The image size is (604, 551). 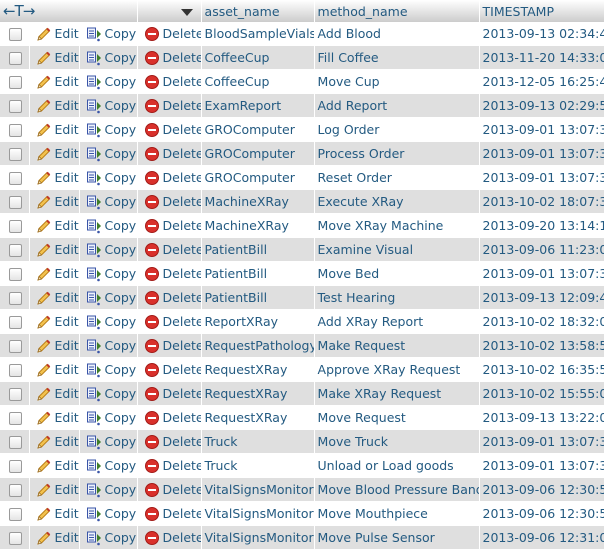 What do you see at coordinates (541, 11) in the screenshot?
I see `column-header-timestamp: TIMESTAMP` at bounding box center [541, 11].